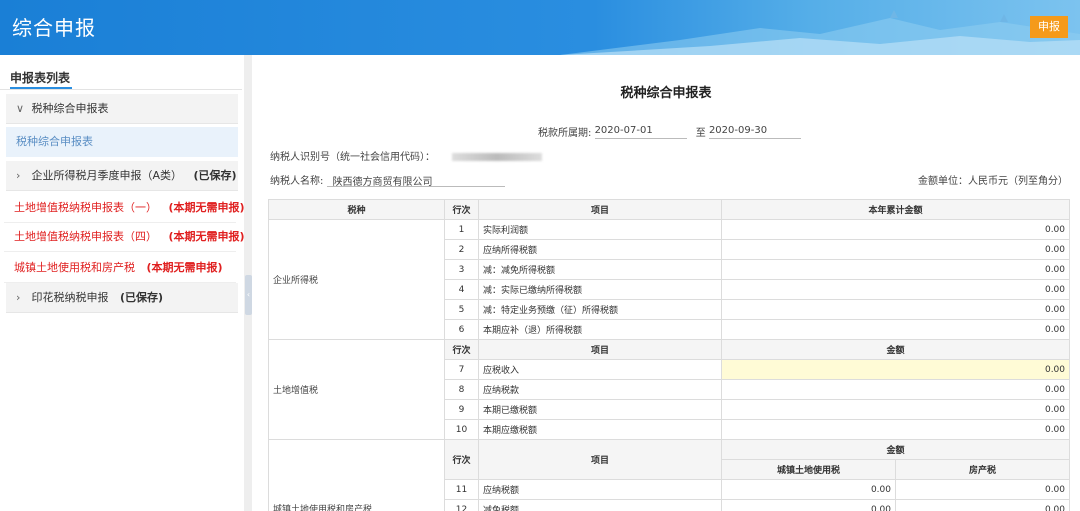 This screenshot has height=511, width=1080. Describe the element at coordinates (352, 157) in the screenshot. I see `taxpayer-id-label: 纳税人识别号（统一社会信用代码）：` at that location.